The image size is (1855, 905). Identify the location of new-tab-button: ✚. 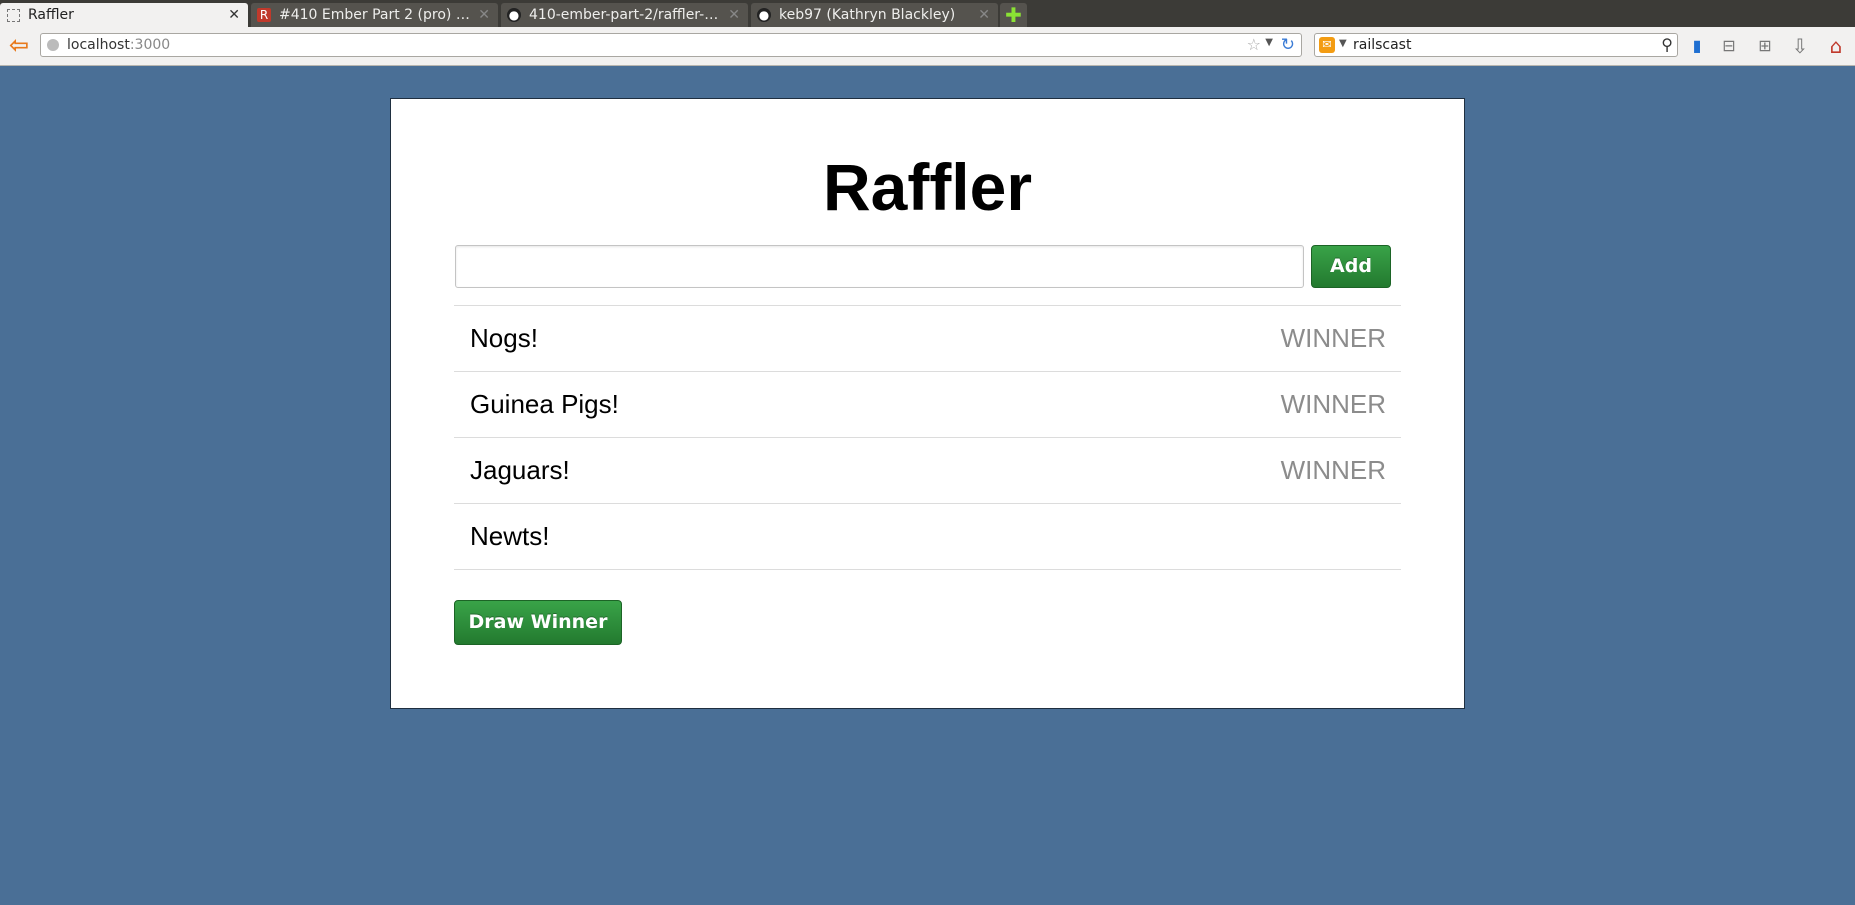
(1013, 15).